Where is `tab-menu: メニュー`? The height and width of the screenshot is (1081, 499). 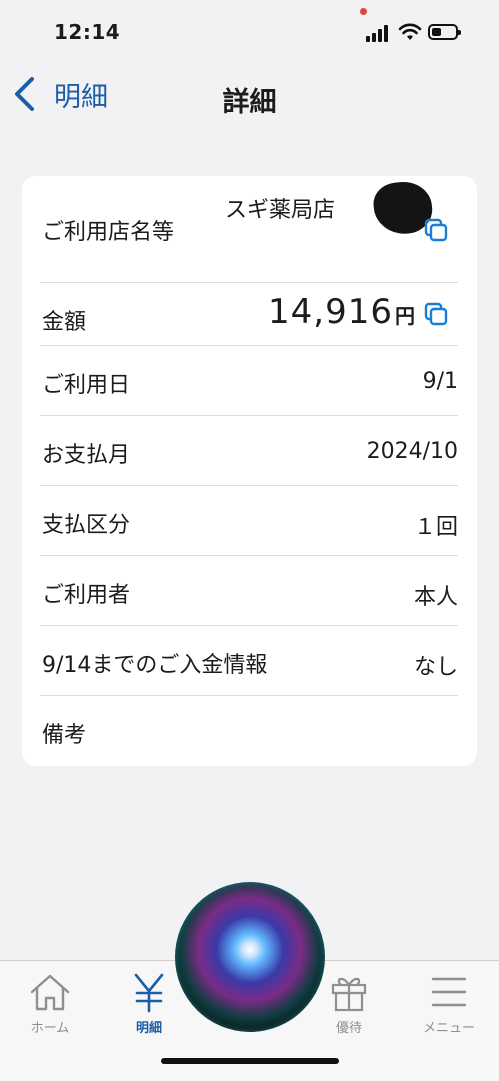
tab-menu: メニュー is located at coordinates (449, 1003).